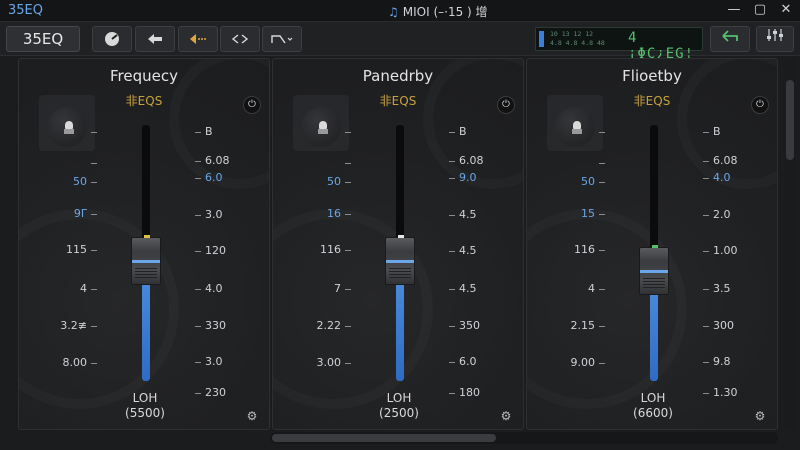 This screenshot has width=800, height=450. I want to click on right-scale-tick: 1.00, so click(720, 250).